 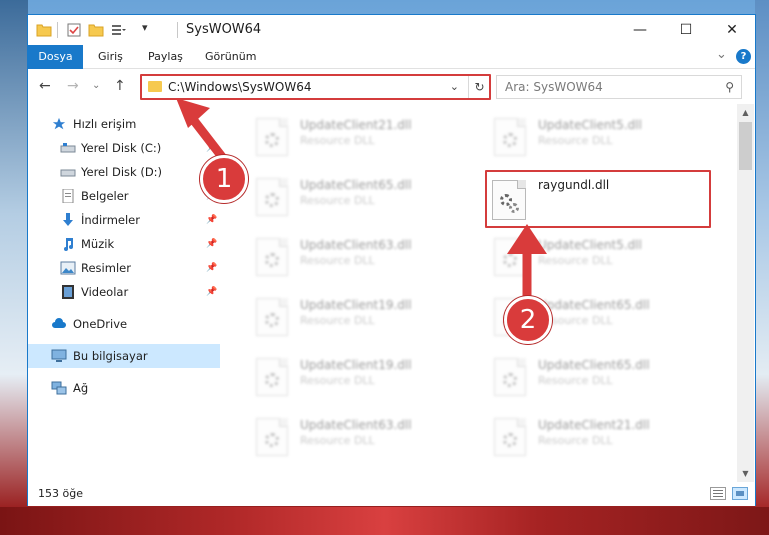 I want to click on customize-qa-icon, so click(x=118, y=30).